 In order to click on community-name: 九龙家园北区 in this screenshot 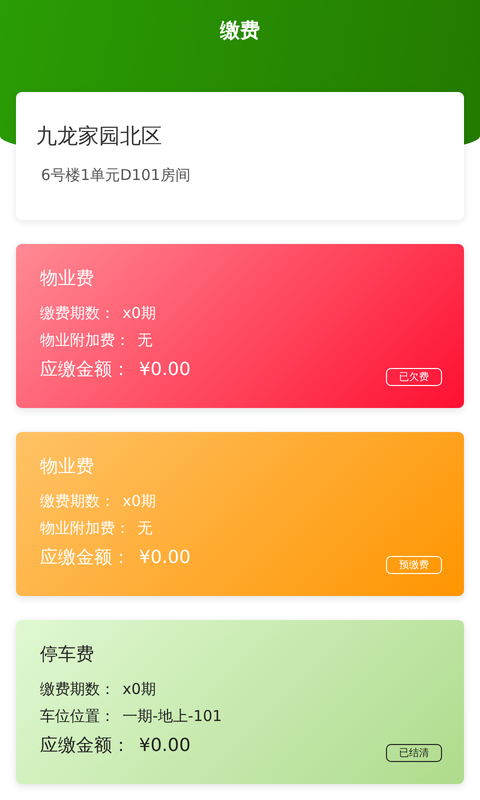, I will do `click(99, 136)`.